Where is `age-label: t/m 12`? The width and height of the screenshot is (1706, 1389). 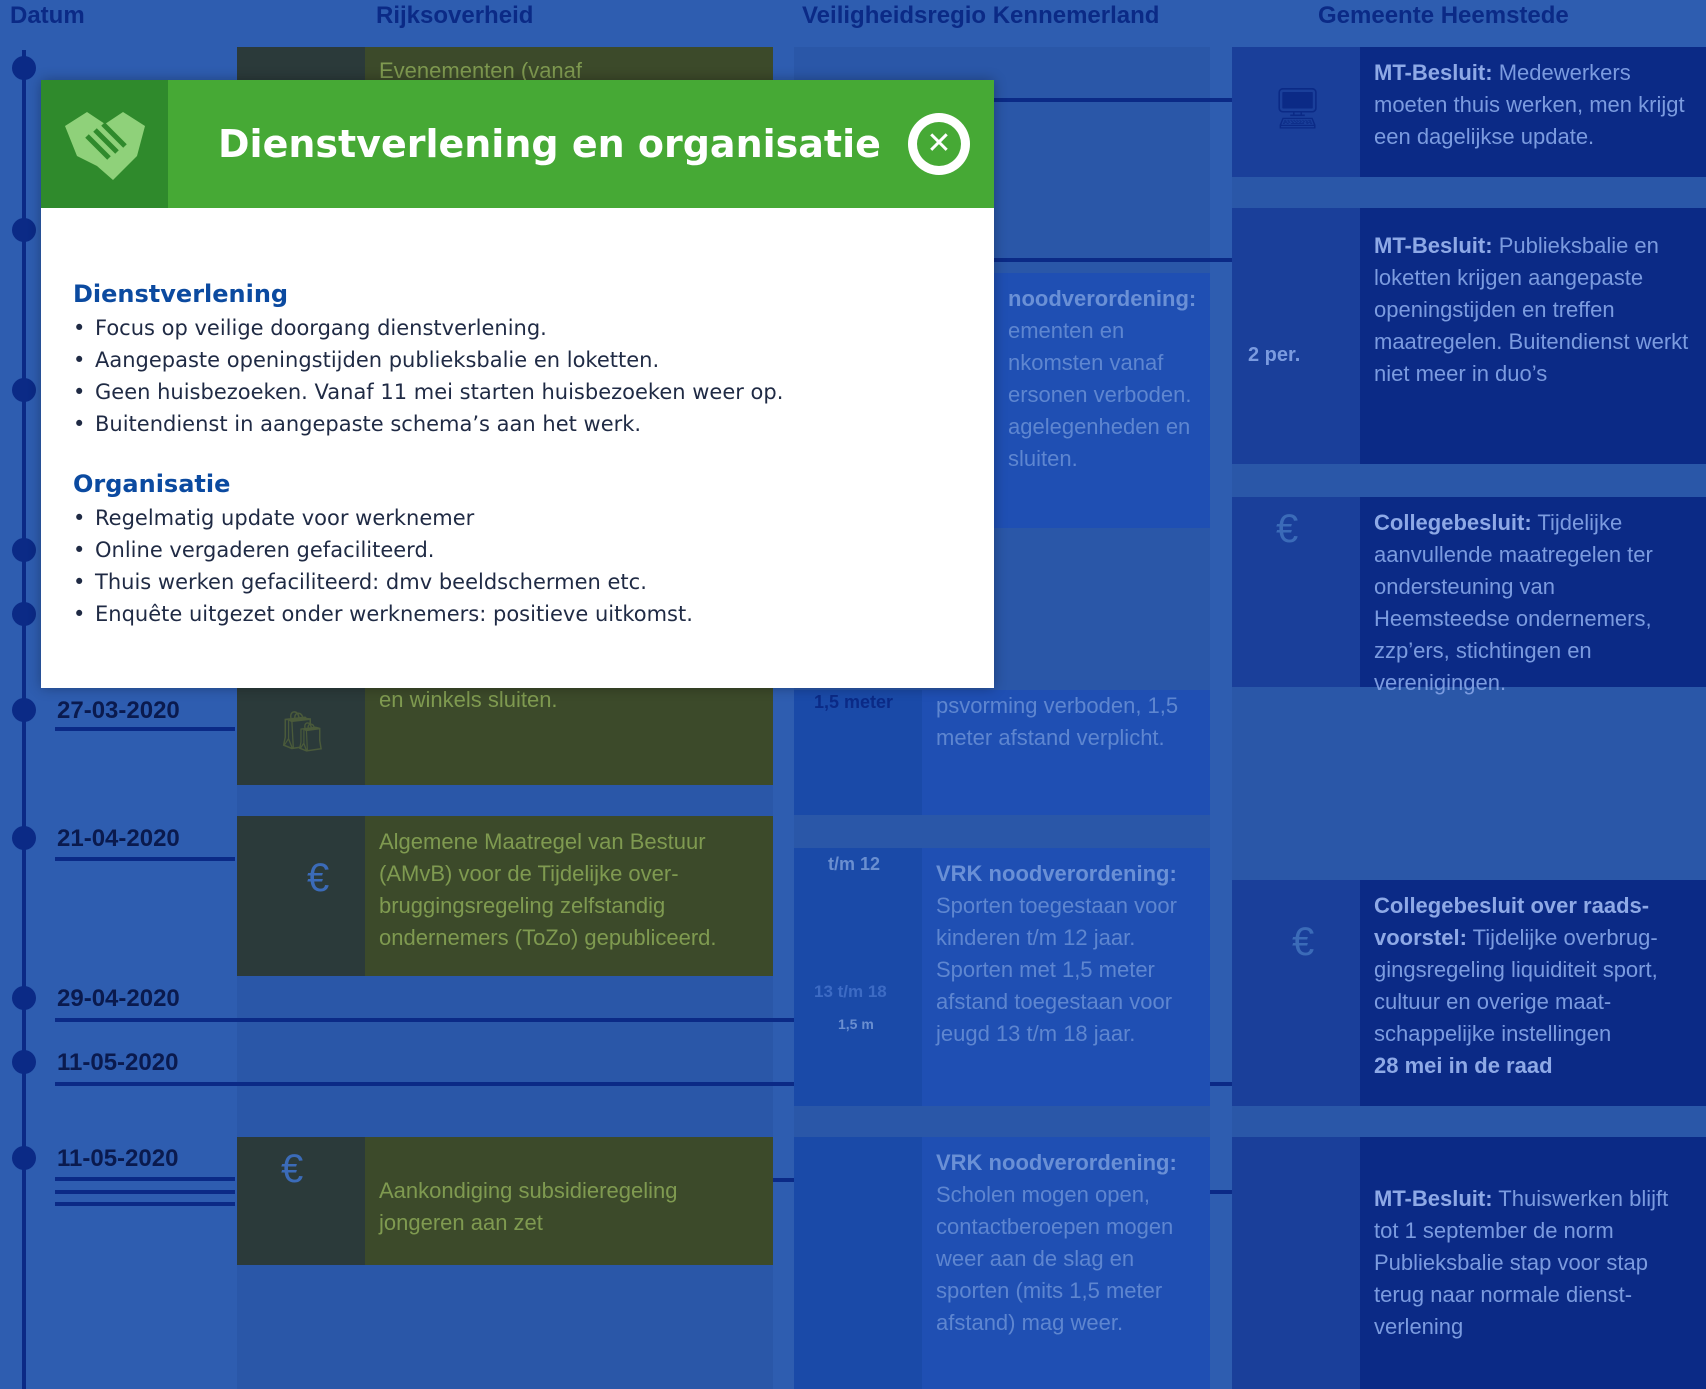
age-label: t/m 12 is located at coordinates (854, 864).